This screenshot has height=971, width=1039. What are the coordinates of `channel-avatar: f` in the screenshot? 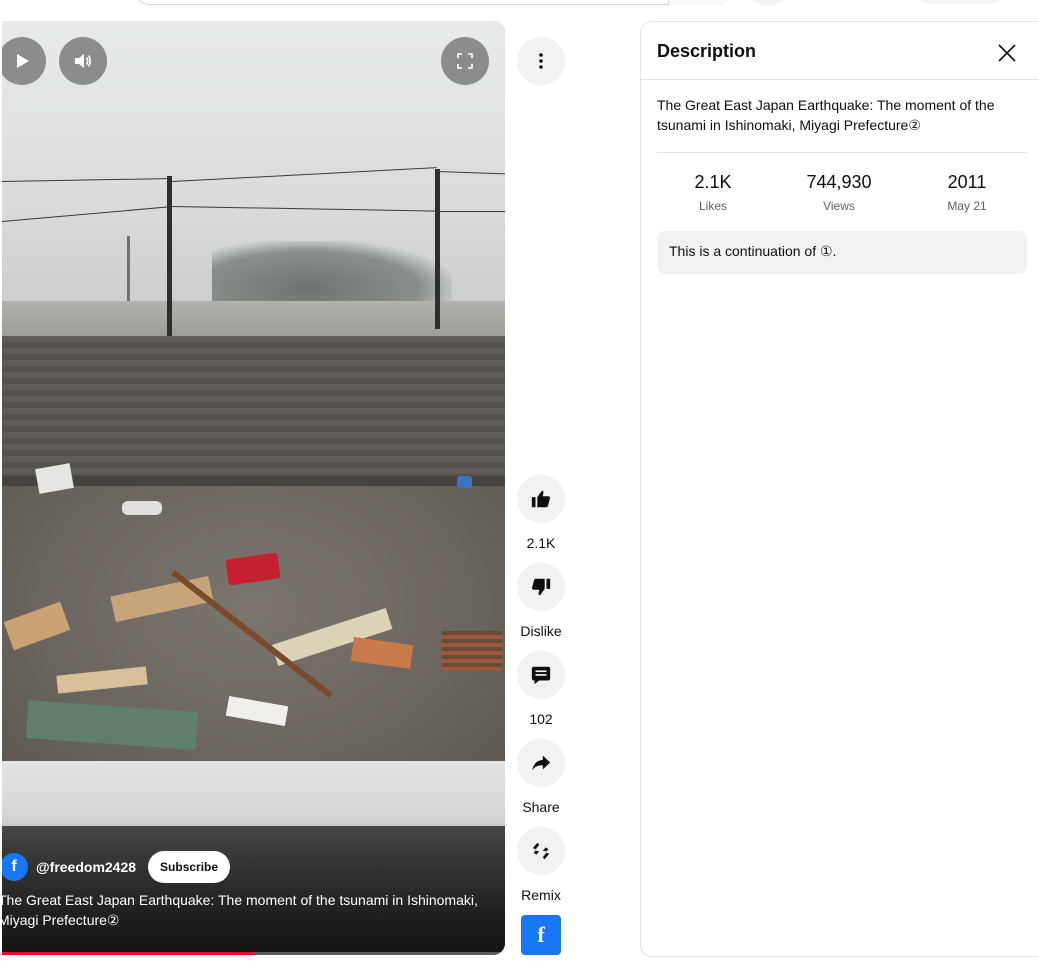 It's located at (15, 867).